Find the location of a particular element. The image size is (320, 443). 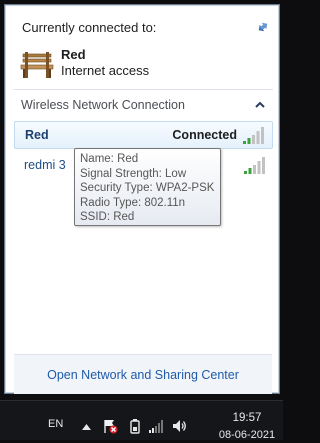

language-indicator: EN is located at coordinates (55, 424).